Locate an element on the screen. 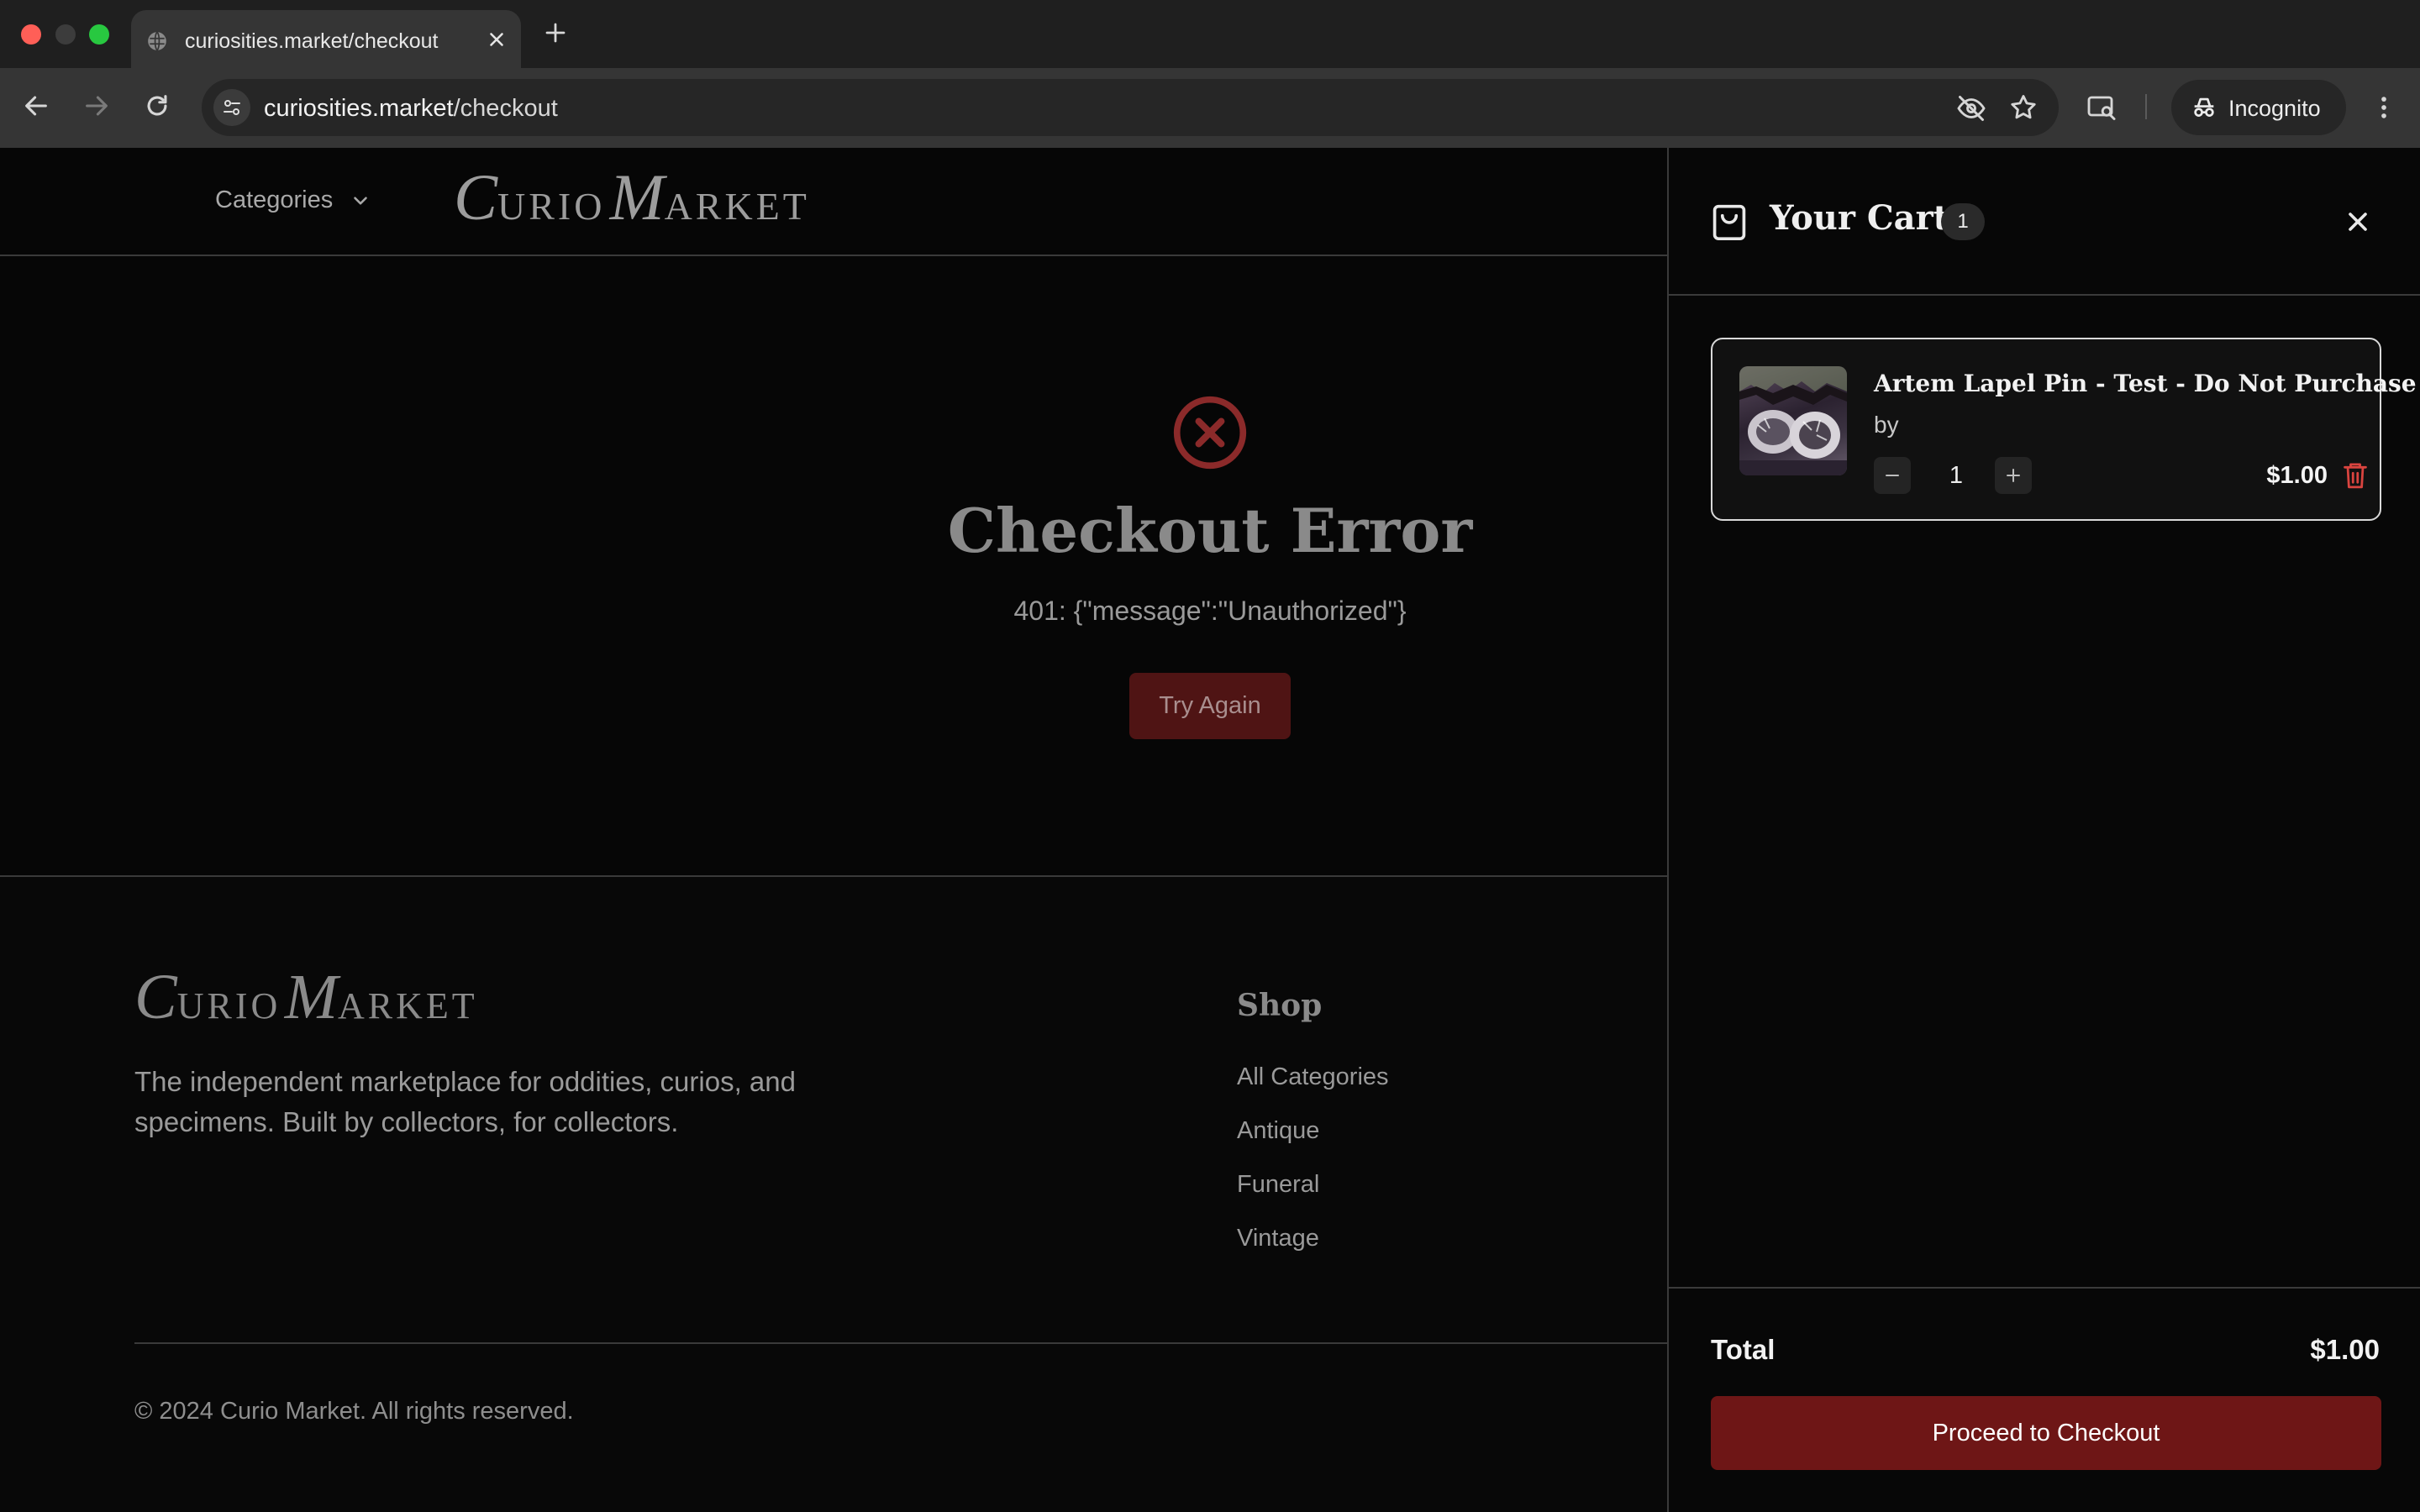 The height and width of the screenshot is (1512, 2420). product-thumbnail is located at coordinates (1793, 420).